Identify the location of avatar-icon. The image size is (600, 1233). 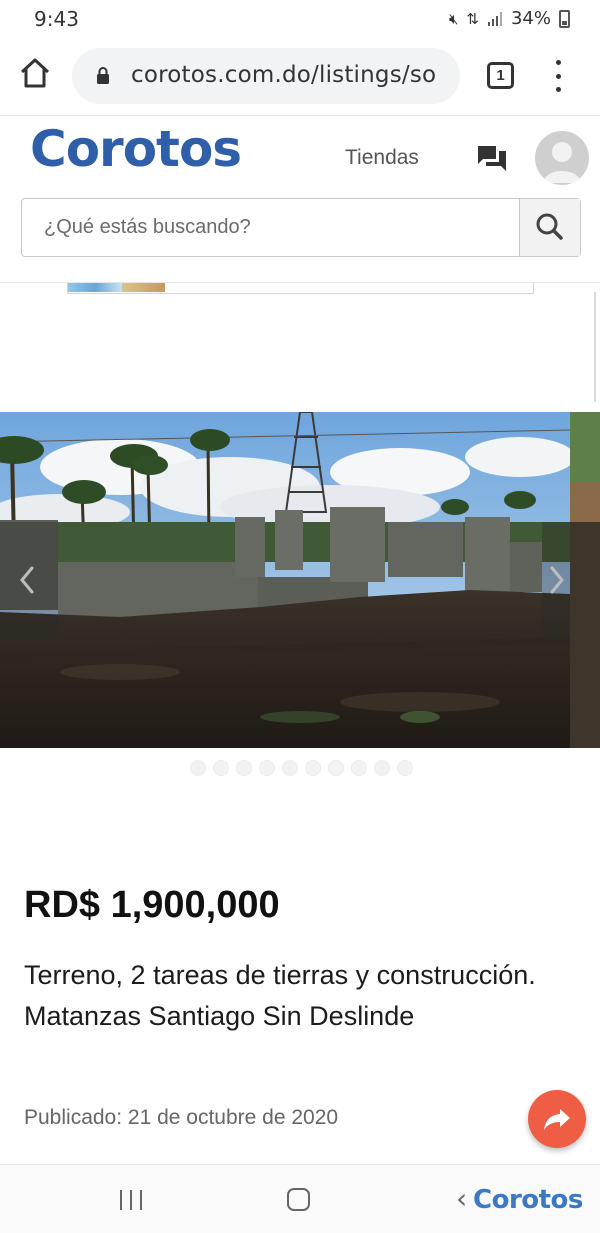
(562, 162).